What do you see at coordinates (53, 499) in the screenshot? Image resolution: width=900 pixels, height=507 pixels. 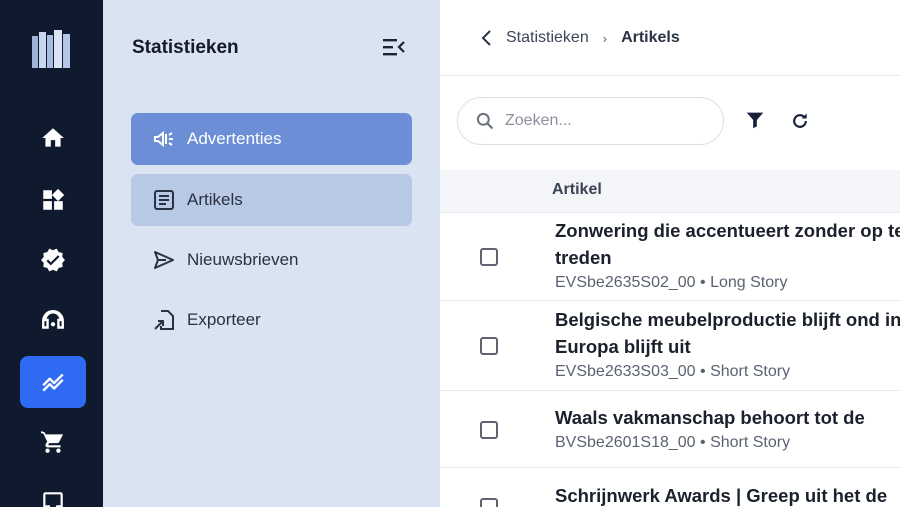 I see `inbox-icon` at bounding box center [53, 499].